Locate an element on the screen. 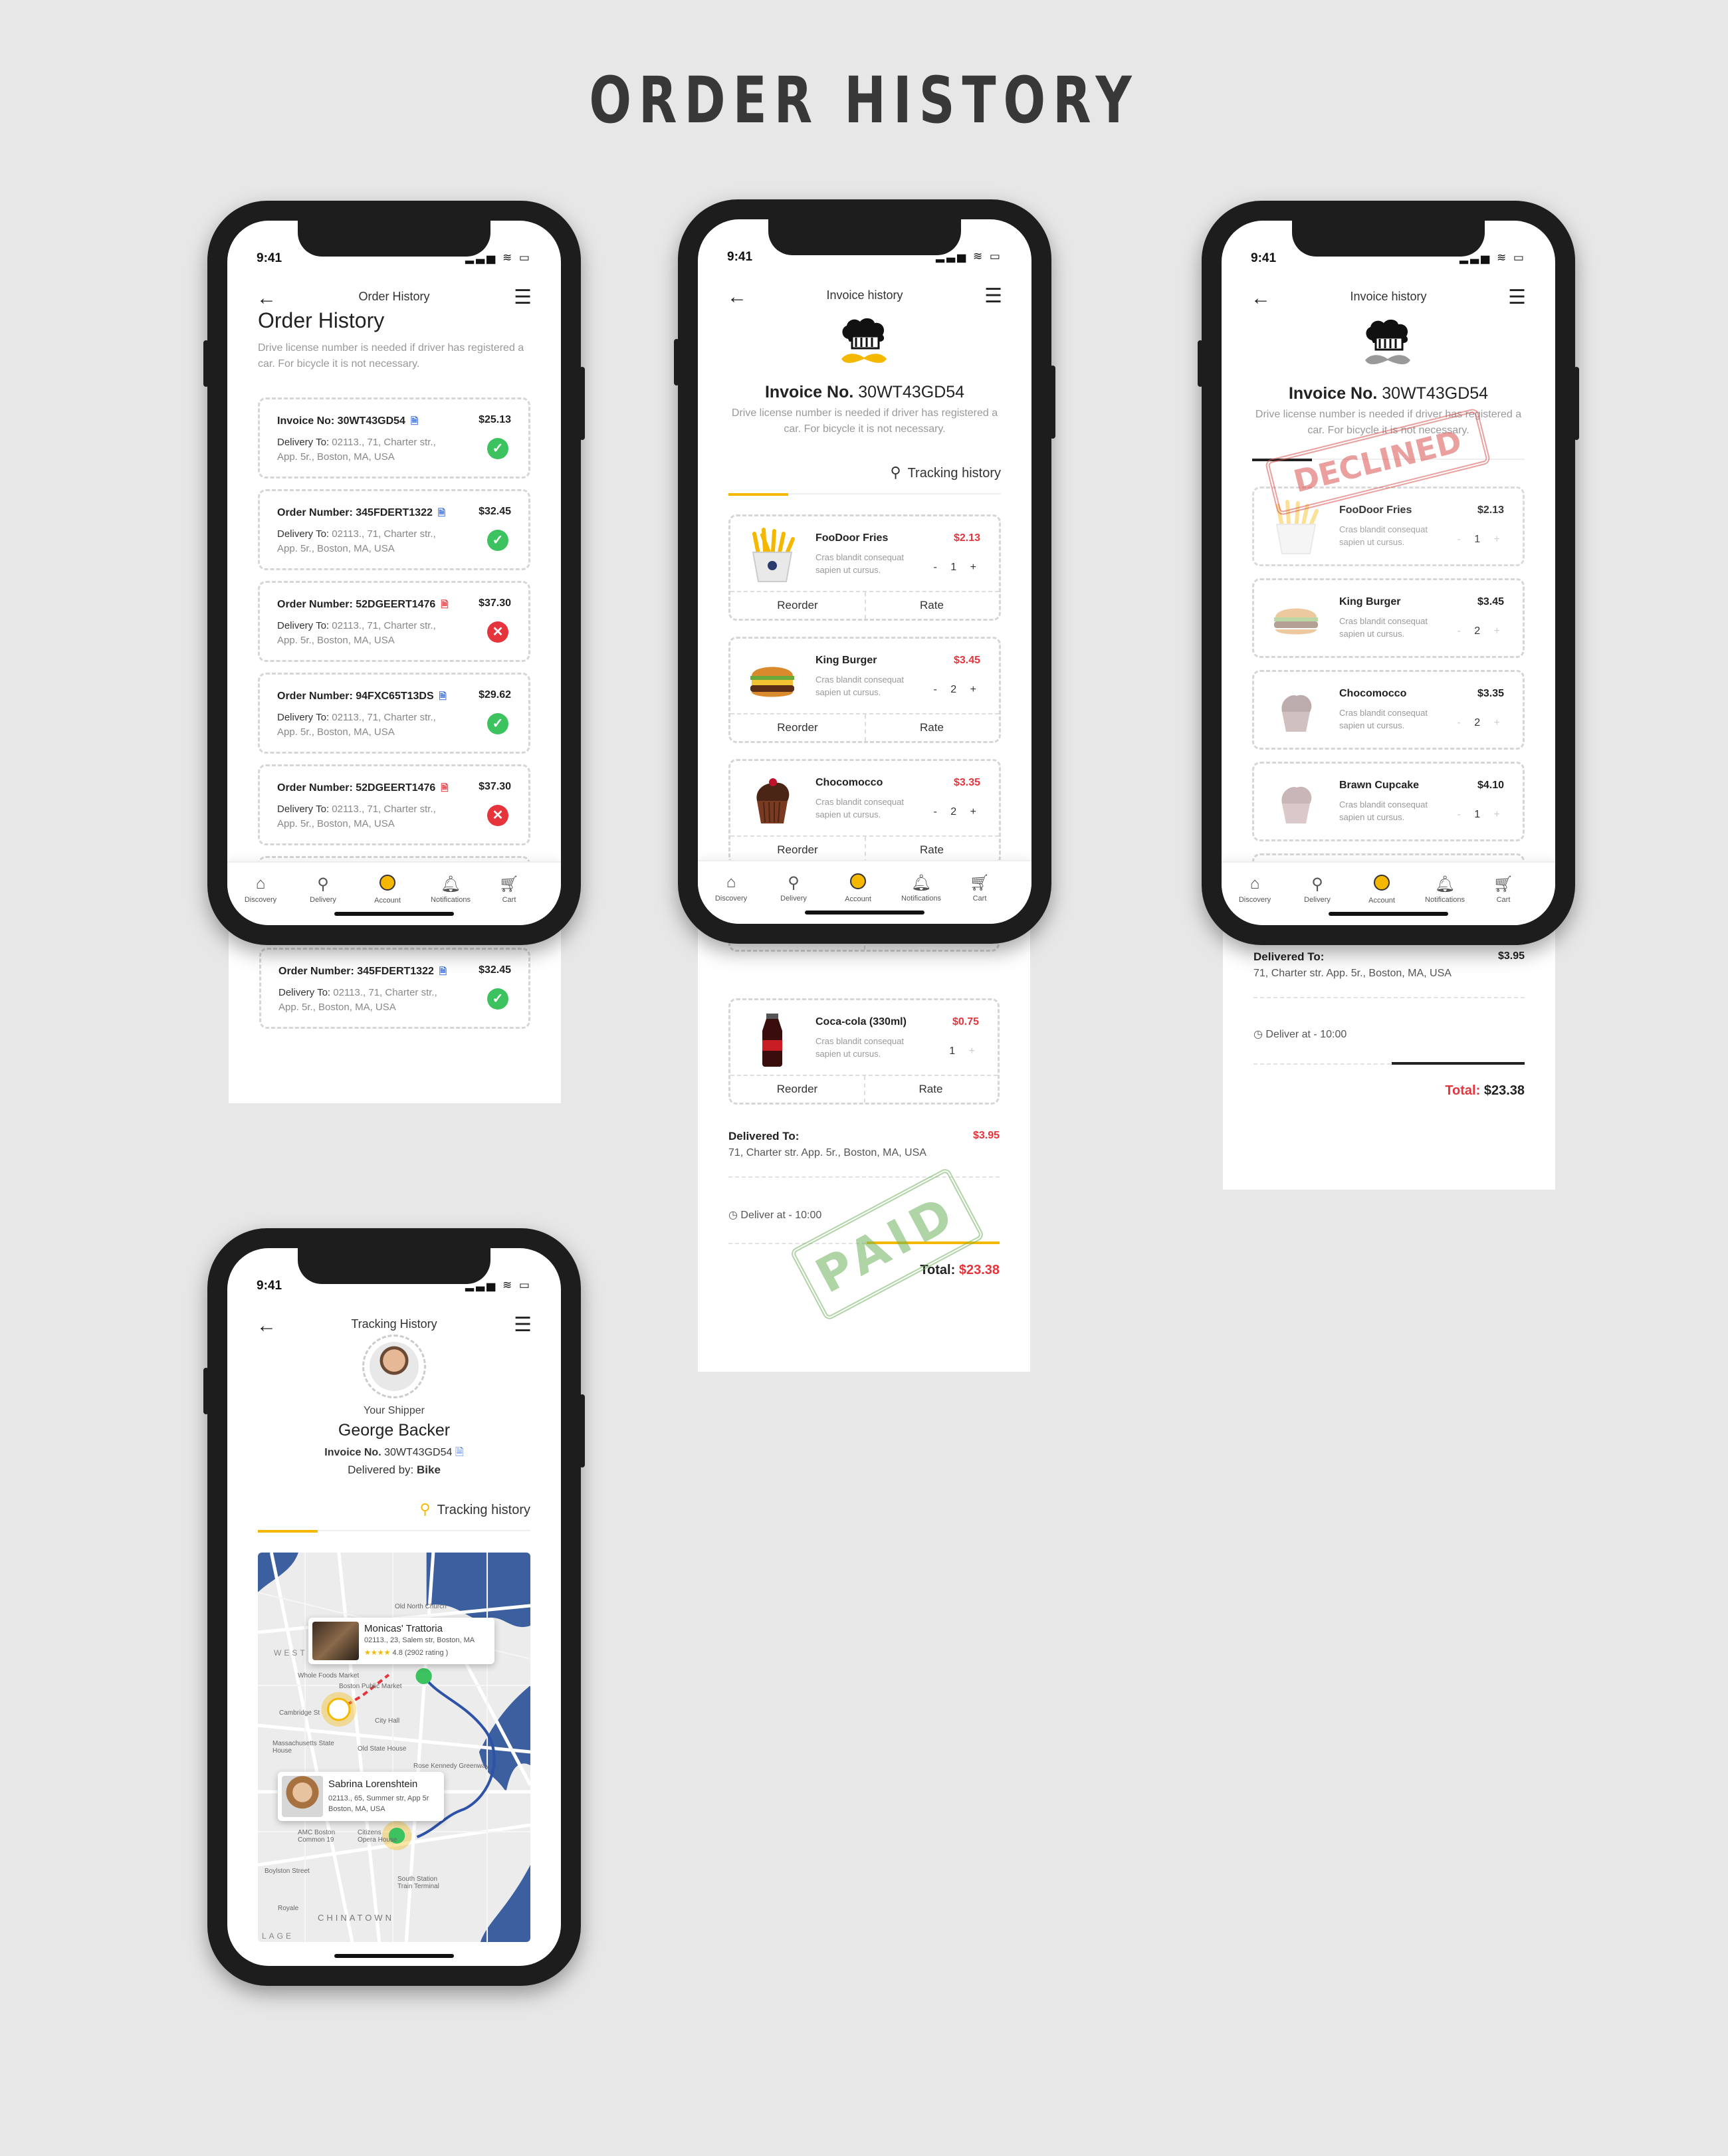 This screenshot has height=2156, width=1728. clock-icon: ◷ is located at coordinates (1259, 1034).